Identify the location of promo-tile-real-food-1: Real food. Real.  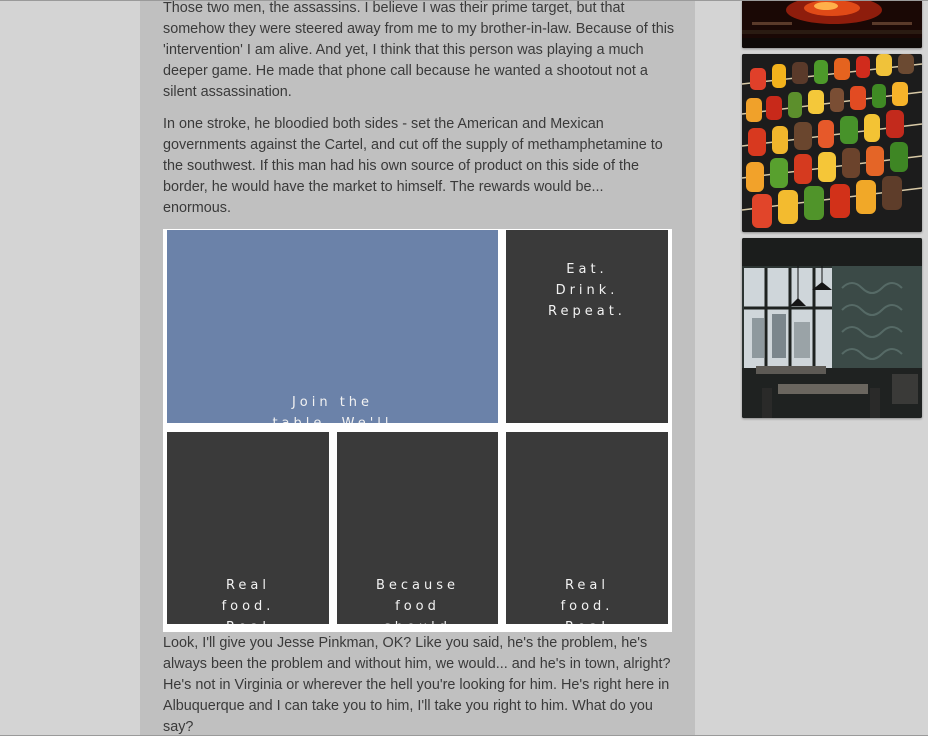
(248, 528).